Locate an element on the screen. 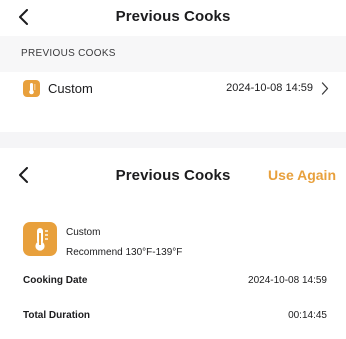 Image resolution: width=346 pixels, height=339 pixels. cook-date: 2024-10-08 14:59 is located at coordinates (269, 88).